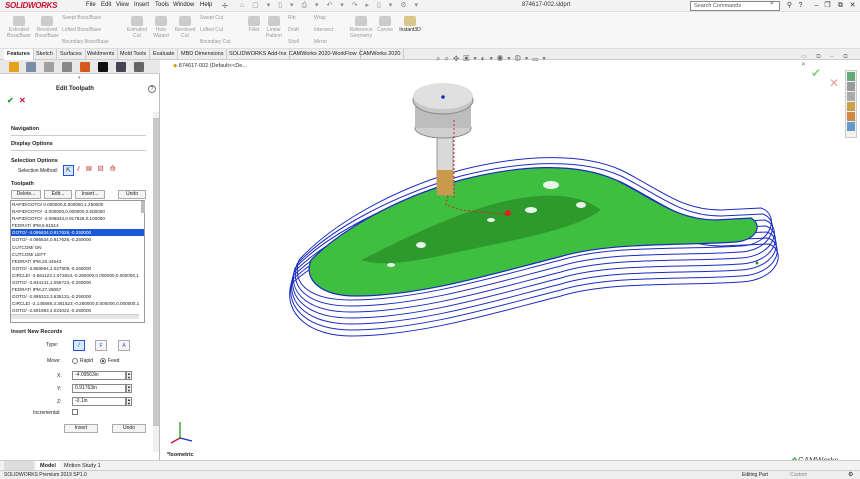 Image resolution: width=860 pixels, height=479 pixels. I want to click on list-scrollbar-thumb, so click(143, 207).